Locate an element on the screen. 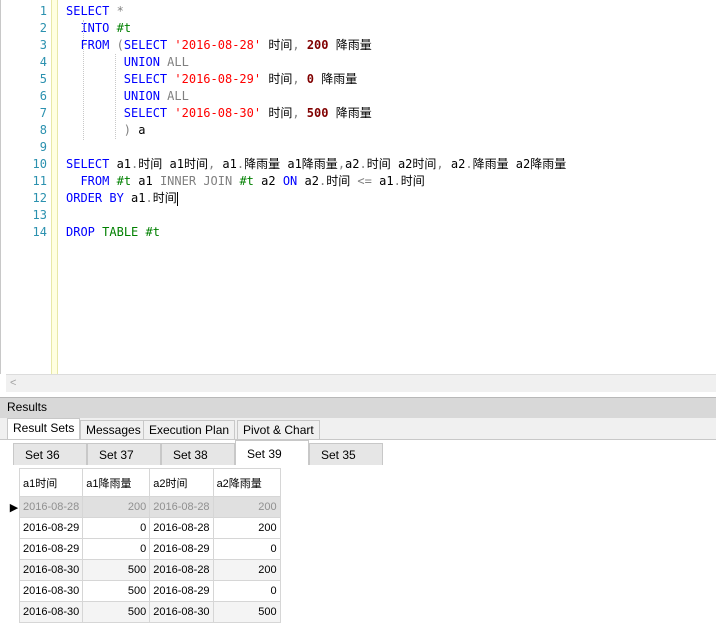 This screenshot has width=716, height=628. line-number: 12 is located at coordinates (39, 198).